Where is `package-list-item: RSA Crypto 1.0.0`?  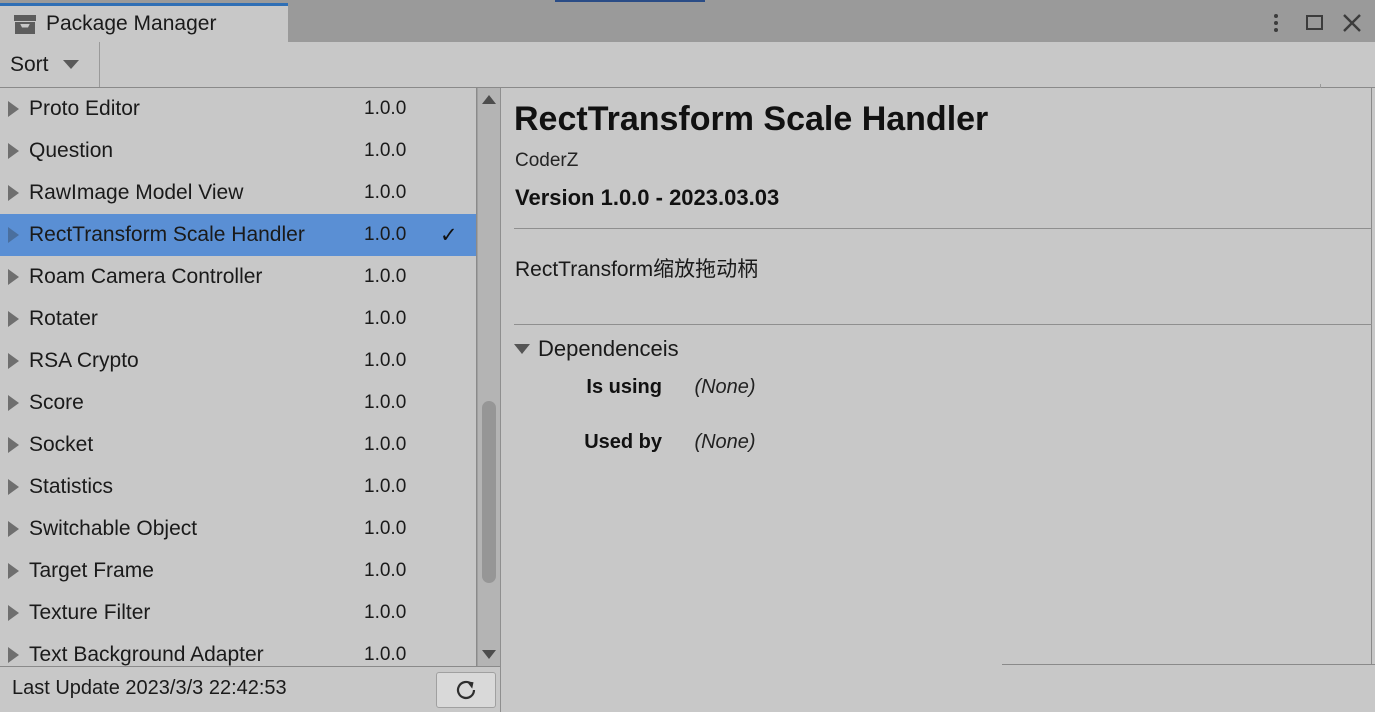 package-list-item: RSA Crypto 1.0.0 is located at coordinates (238, 361).